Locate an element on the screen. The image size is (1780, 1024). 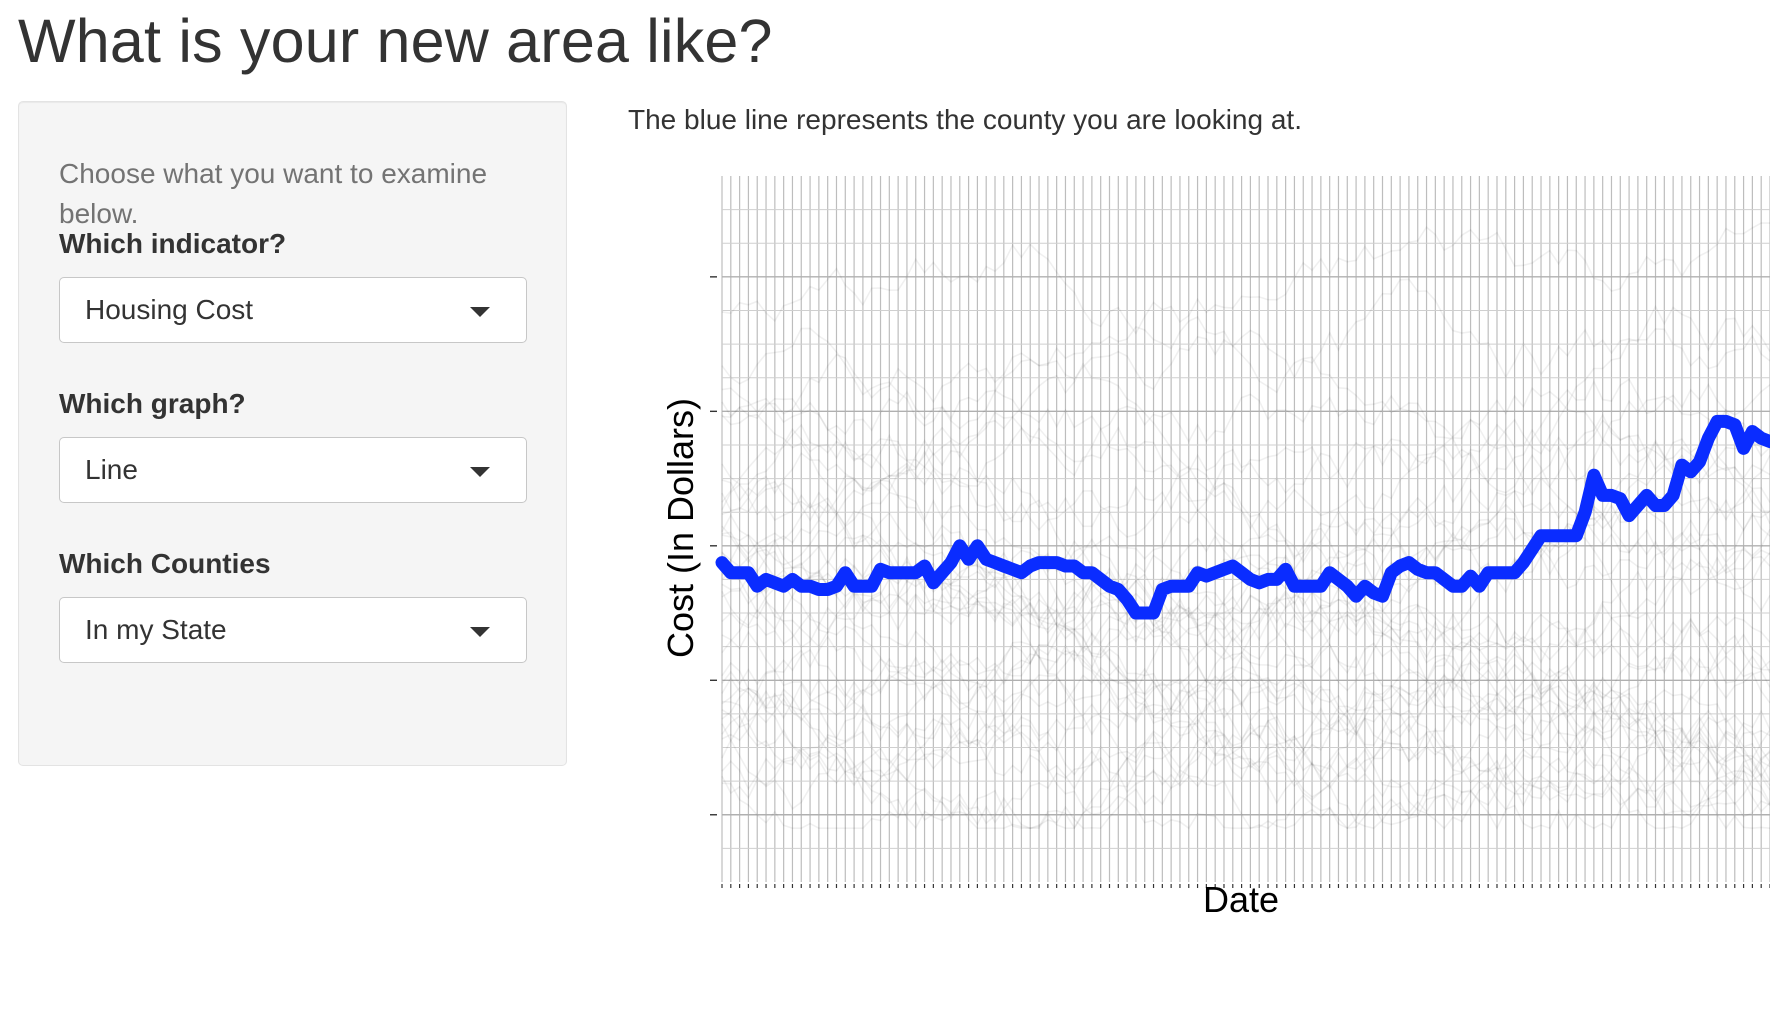
sidebar-intro-text: Choose what you want to examine below. is located at coordinates (273, 193).